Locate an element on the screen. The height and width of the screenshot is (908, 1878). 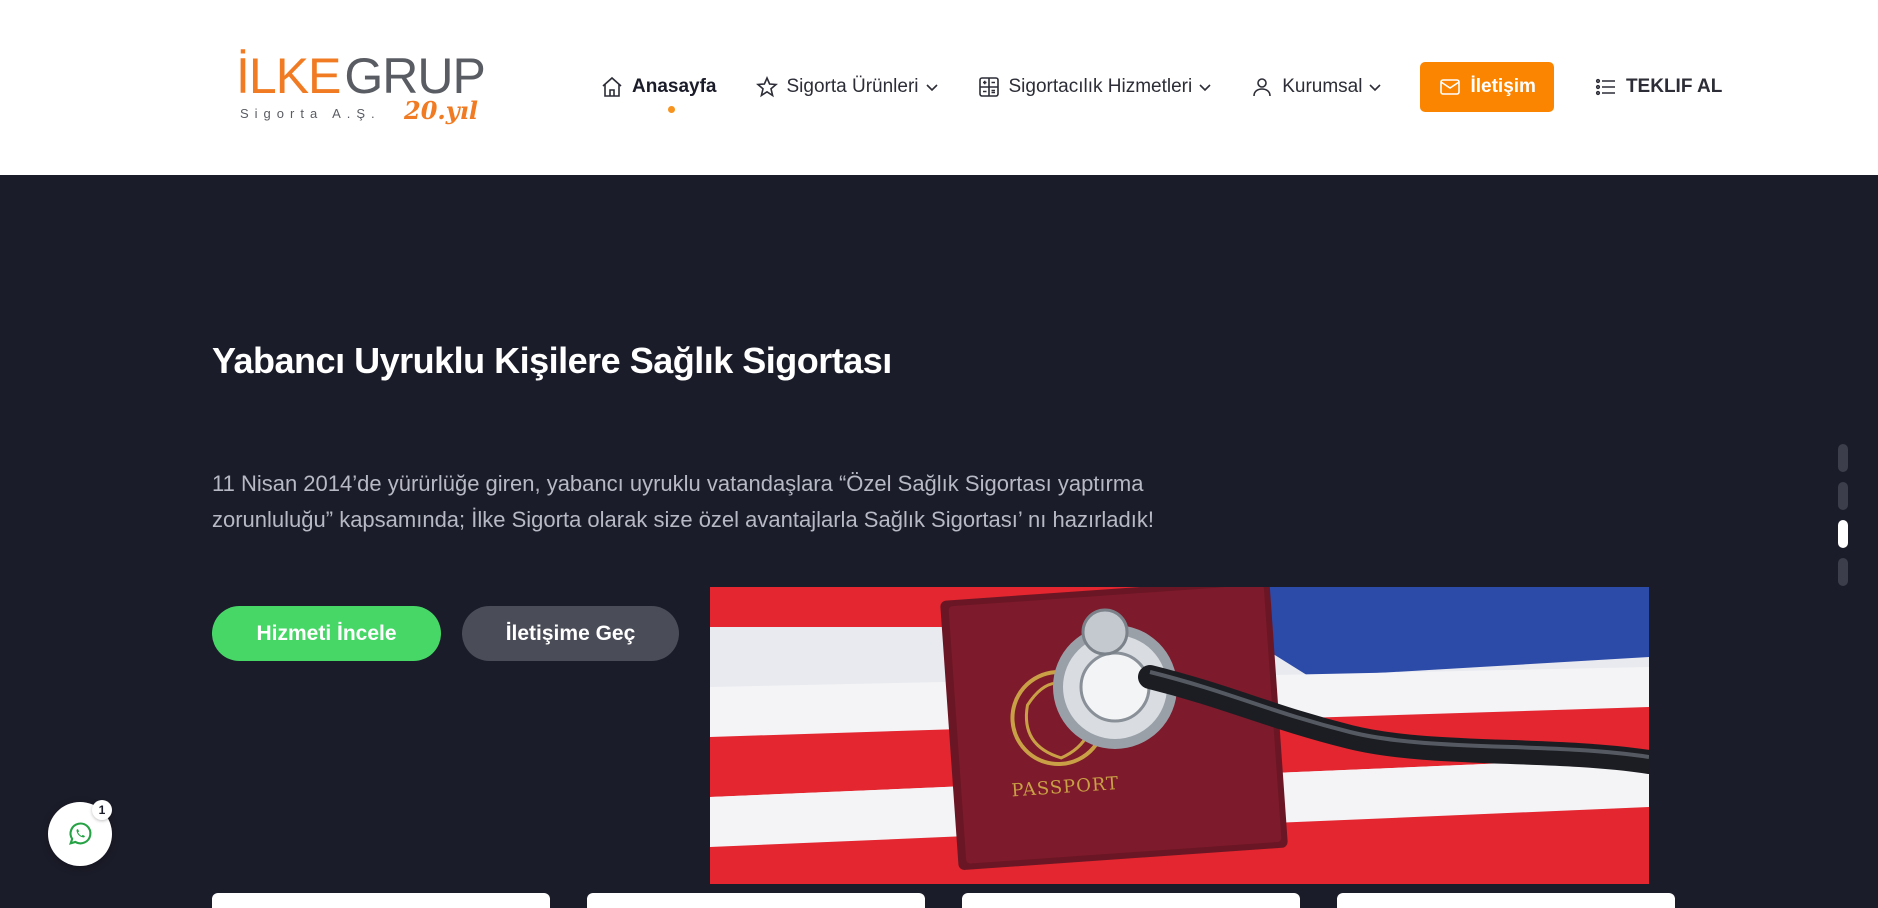
whatsapp-icon is located at coordinates (80, 833).